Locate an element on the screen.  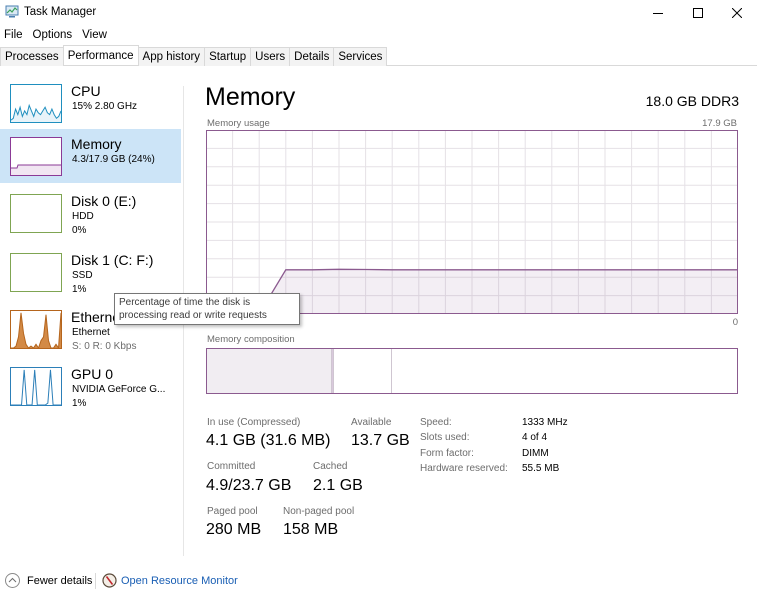
footer: Fewer details Open Resource Monitor is located at coordinates (378, 581).